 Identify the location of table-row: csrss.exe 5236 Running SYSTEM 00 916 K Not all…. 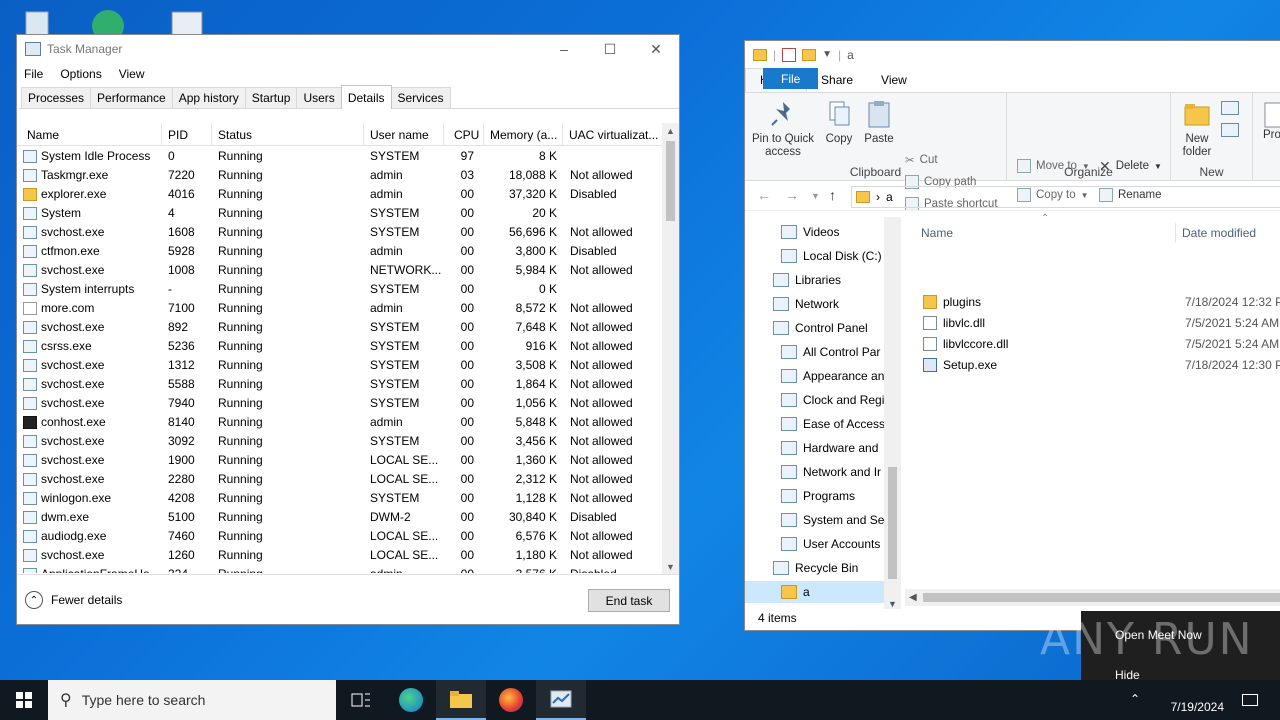
(341, 346).